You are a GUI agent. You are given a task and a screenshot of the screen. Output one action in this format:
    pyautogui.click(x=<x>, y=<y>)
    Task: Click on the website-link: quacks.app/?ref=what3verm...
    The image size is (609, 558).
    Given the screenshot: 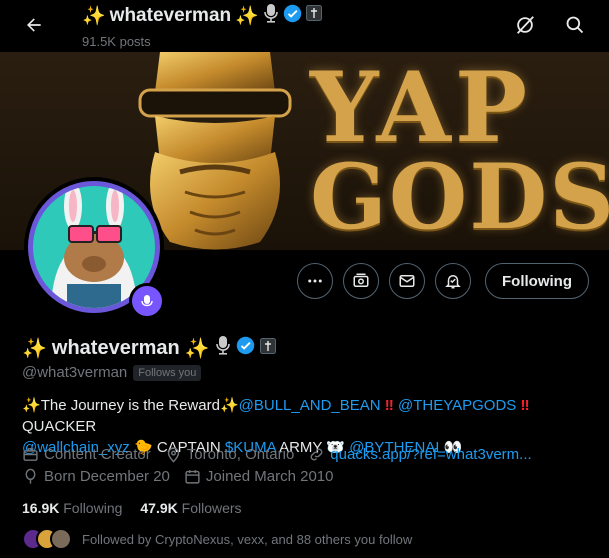 What is the action you would take?
    pyautogui.click(x=430, y=454)
    